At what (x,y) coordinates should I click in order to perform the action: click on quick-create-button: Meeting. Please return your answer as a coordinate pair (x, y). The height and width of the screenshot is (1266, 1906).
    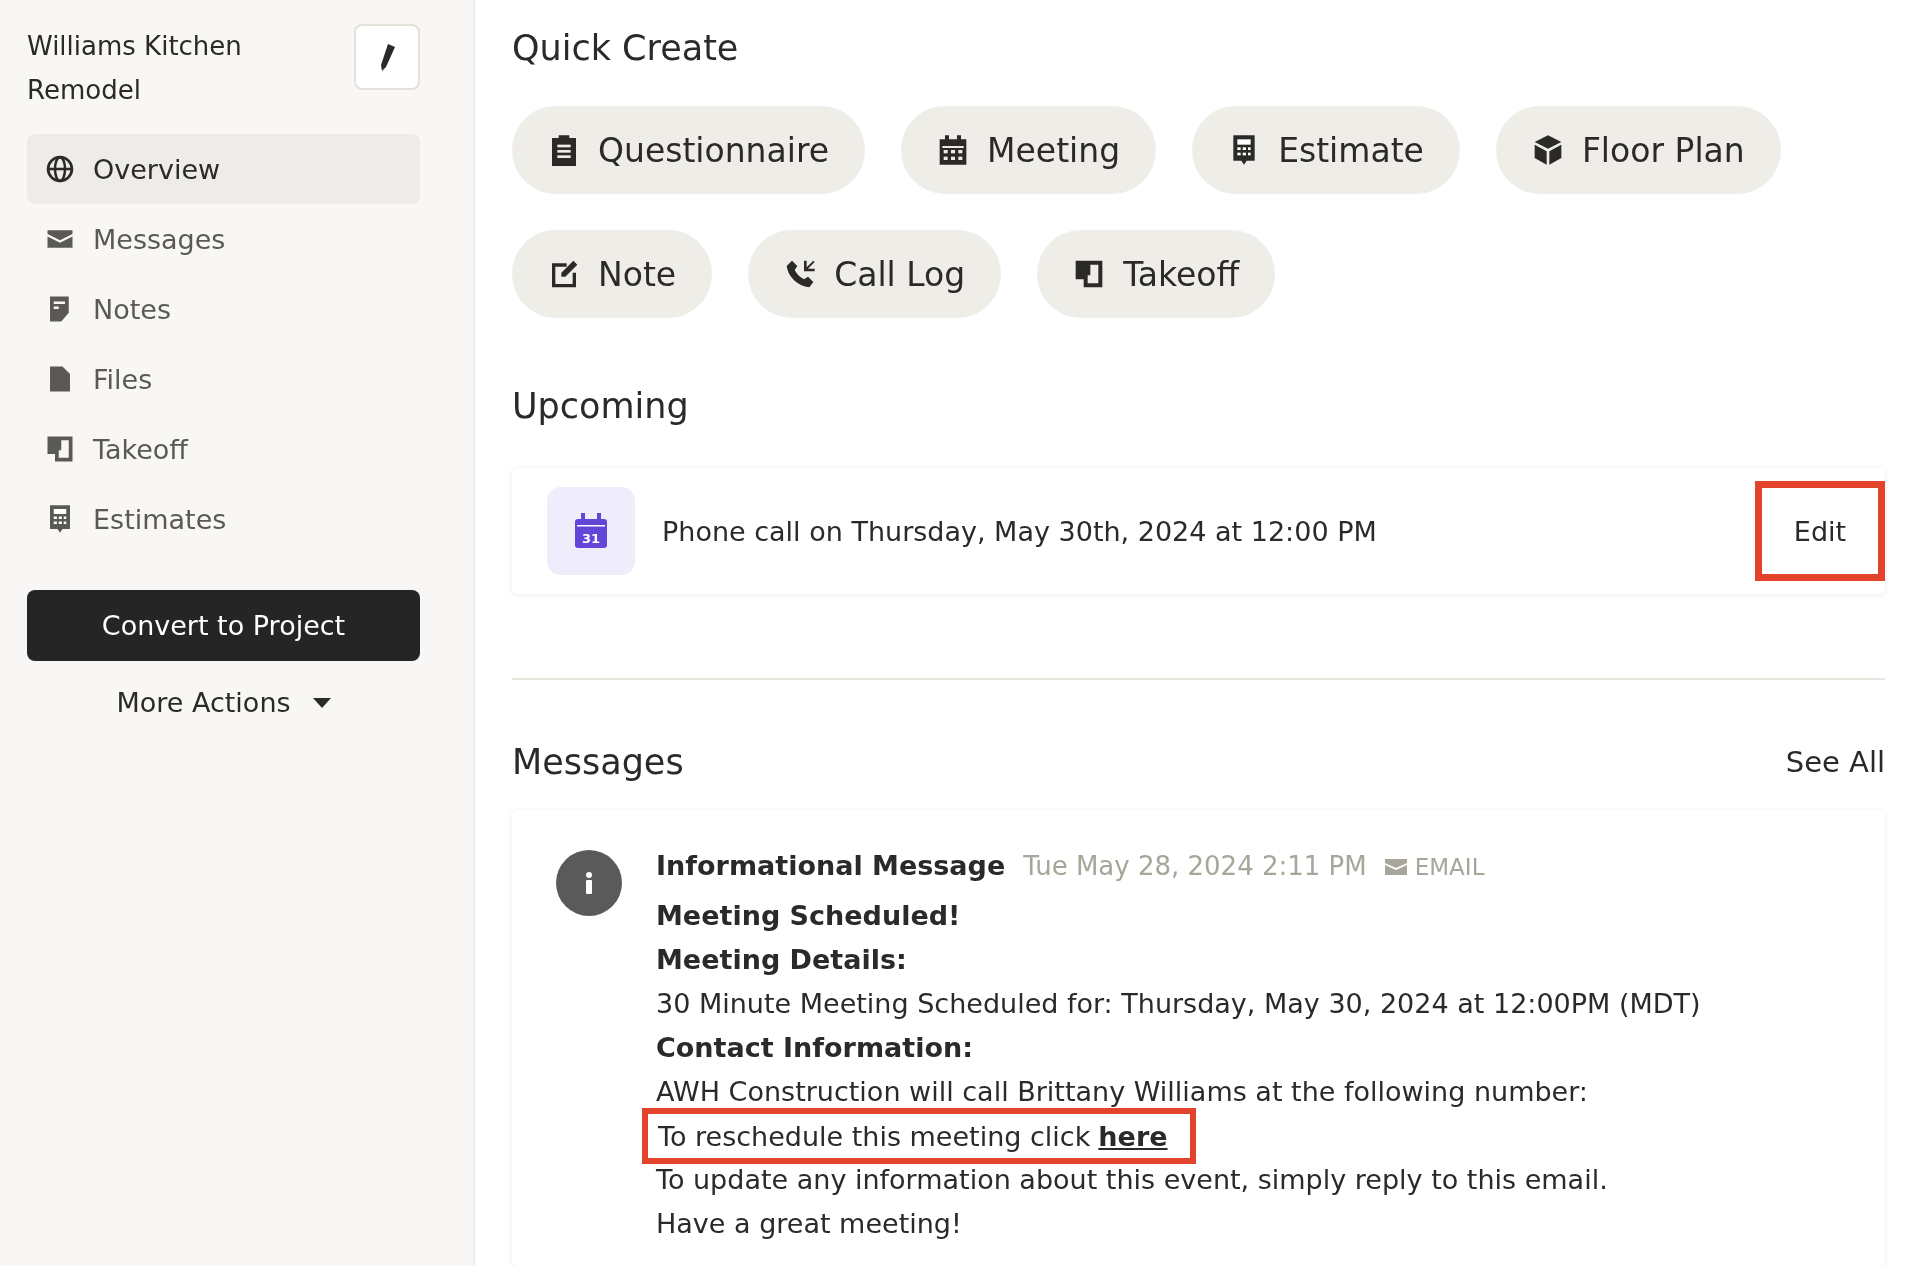
    Looking at the image, I should click on (1029, 150).